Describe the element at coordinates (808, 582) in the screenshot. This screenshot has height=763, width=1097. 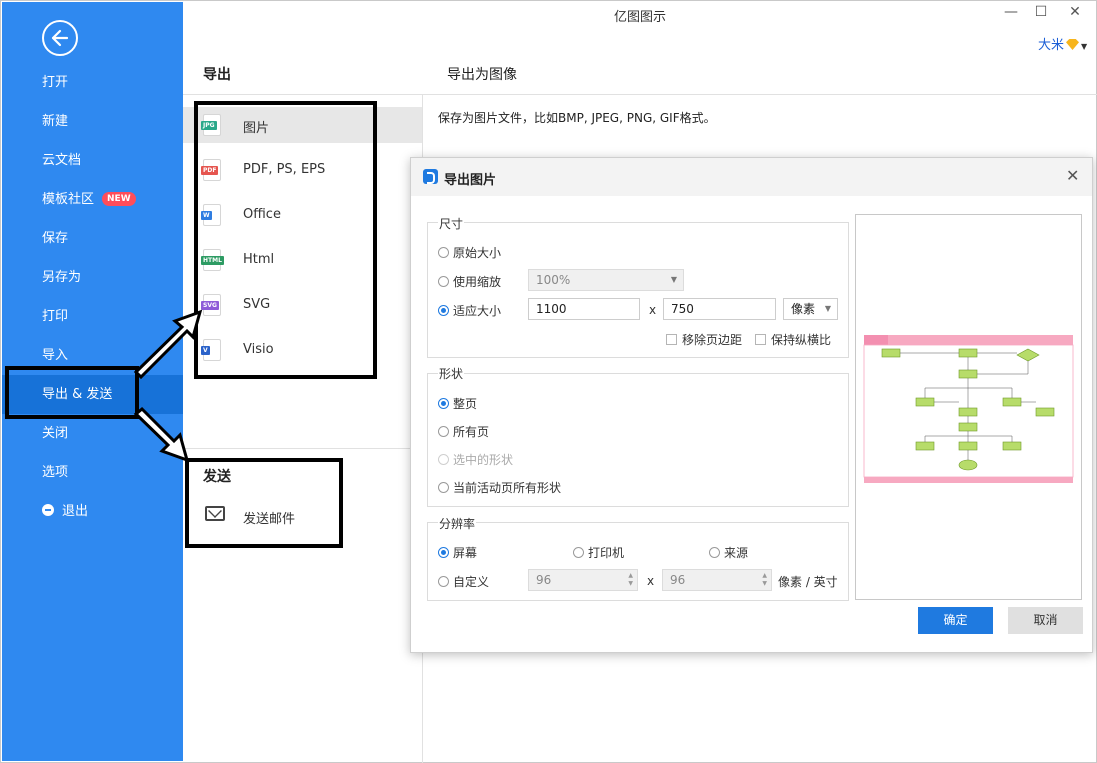
I see `dpi-unit-label: 像素 / 英寸` at that location.